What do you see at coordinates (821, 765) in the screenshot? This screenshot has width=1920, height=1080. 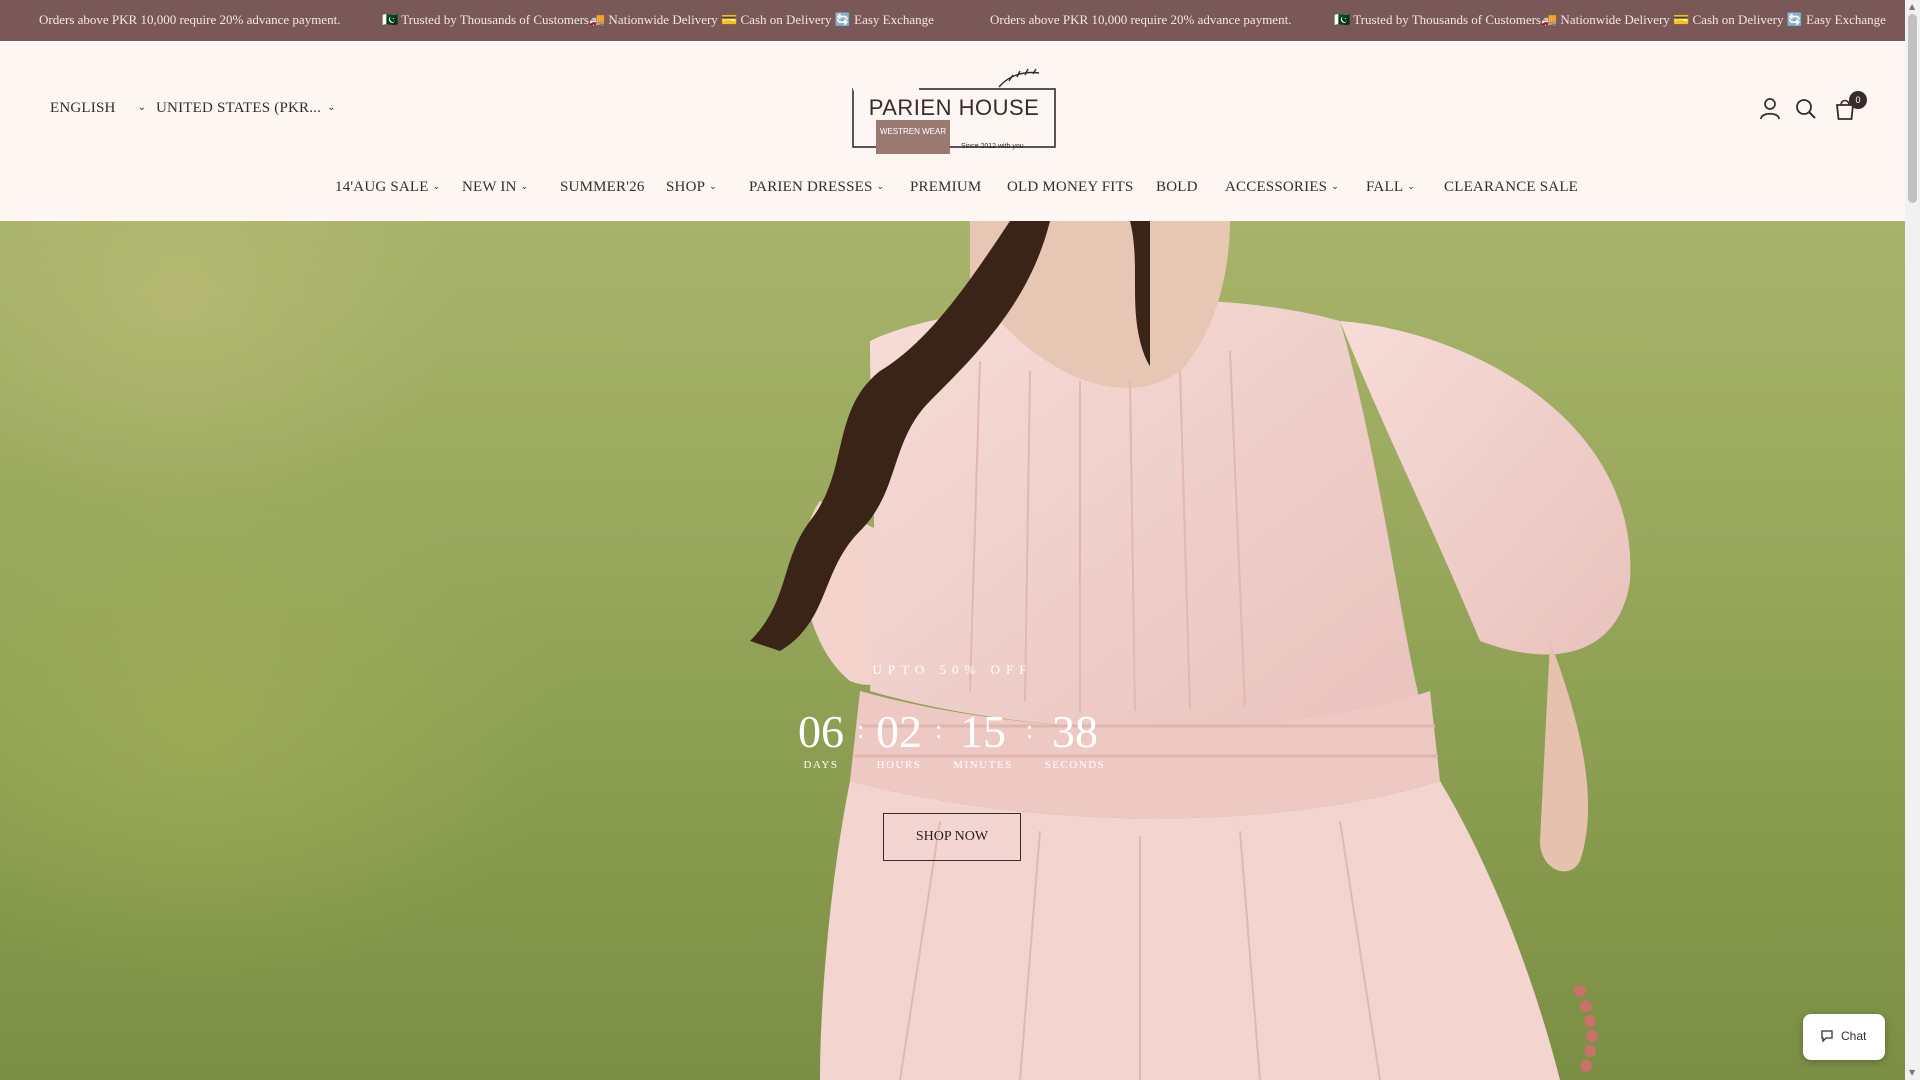 I see `countdown-label: DAYS` at bounding box center [821, 765].